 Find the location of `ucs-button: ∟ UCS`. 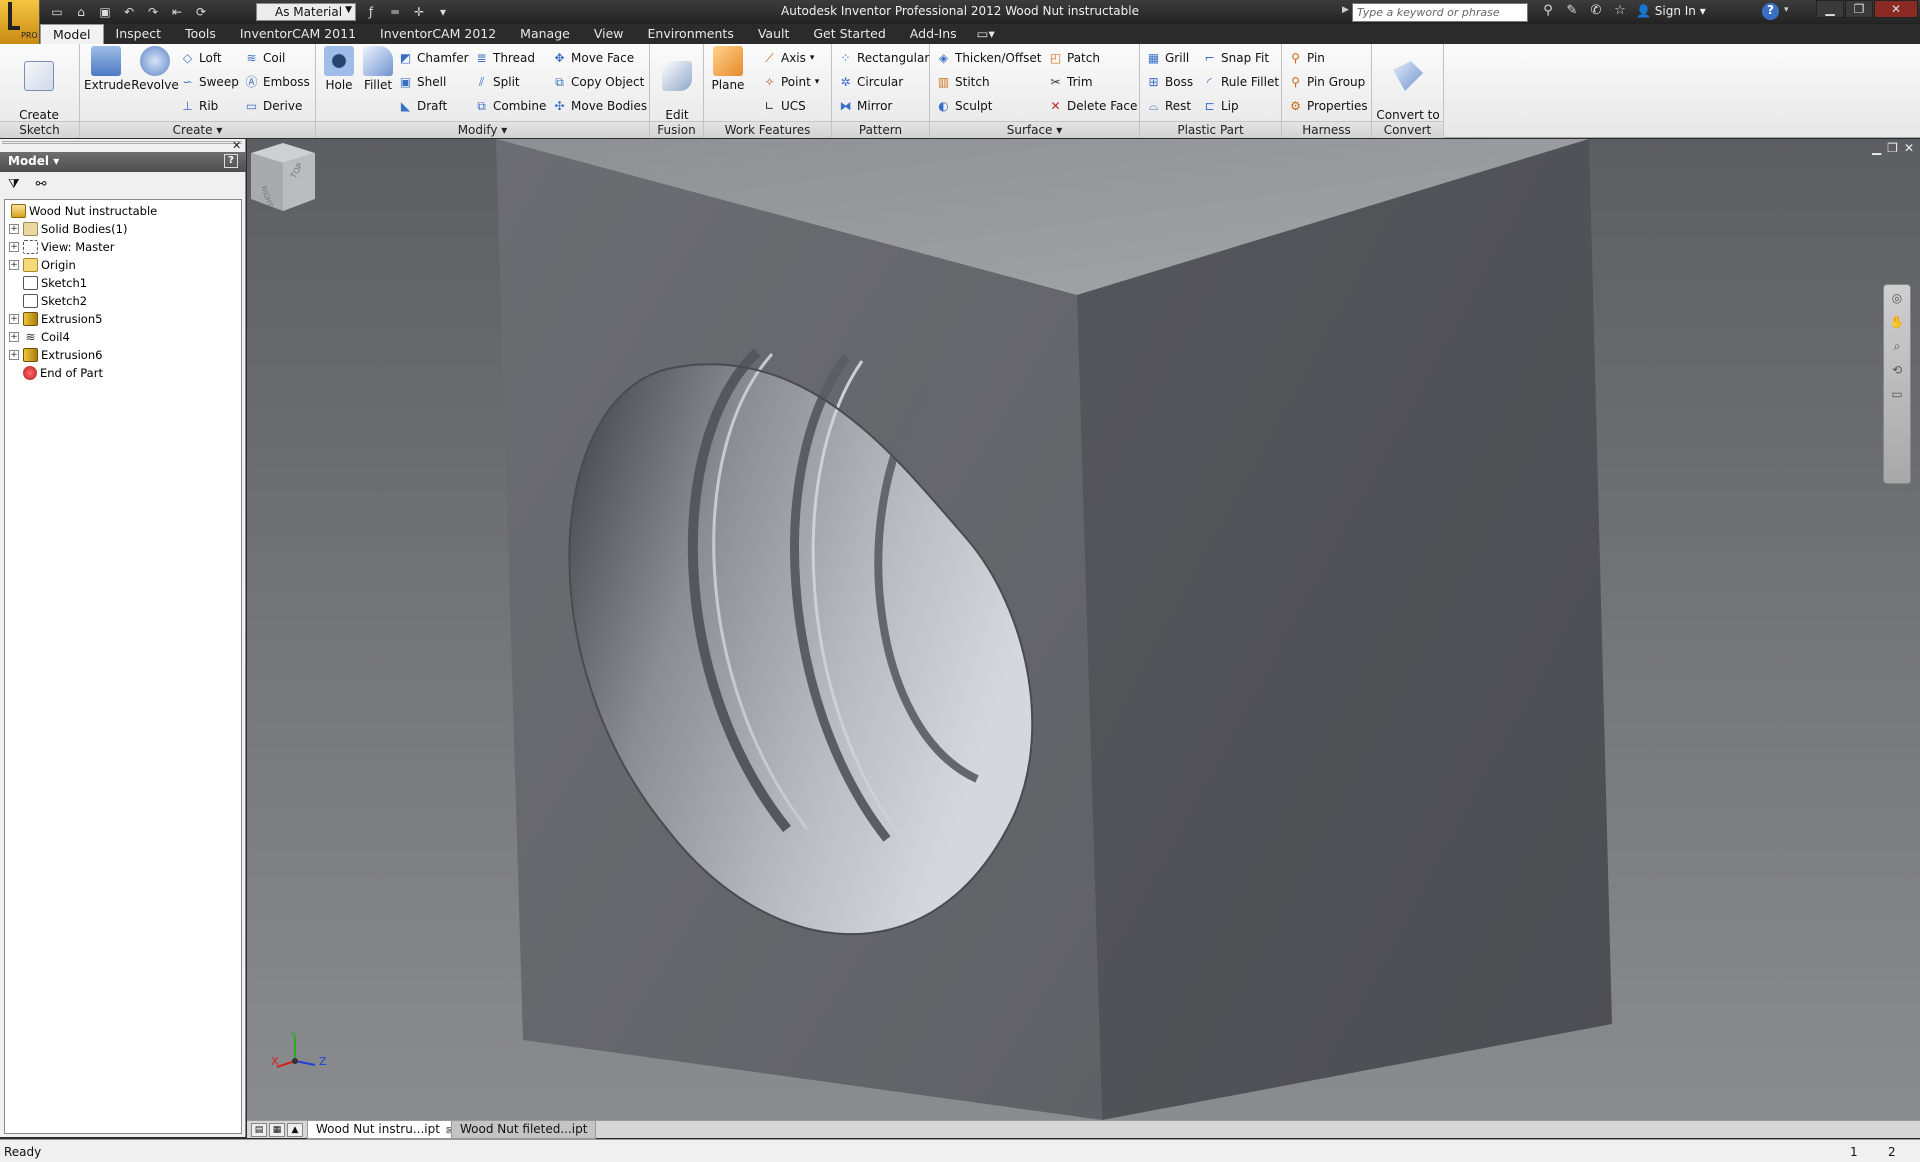

ucs-button: ∟ UCS is located at coordinates (783, 106).